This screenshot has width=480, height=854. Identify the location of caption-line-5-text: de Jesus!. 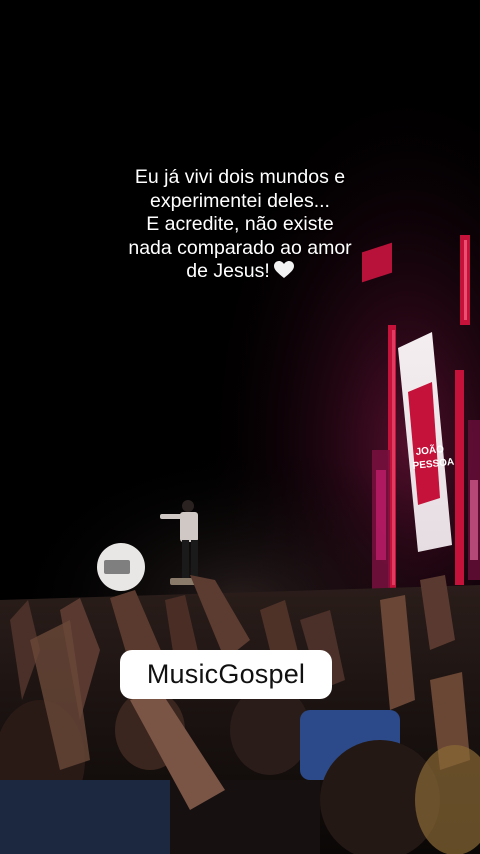
(228, 271).